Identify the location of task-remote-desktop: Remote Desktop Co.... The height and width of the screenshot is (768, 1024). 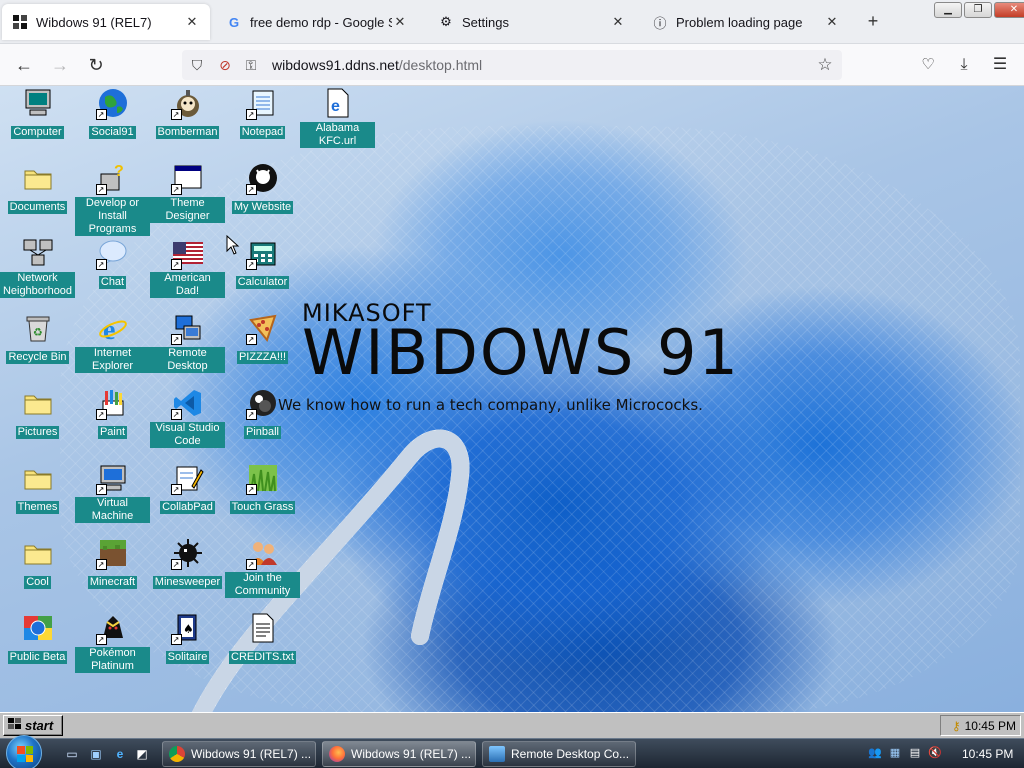
(559, 754).